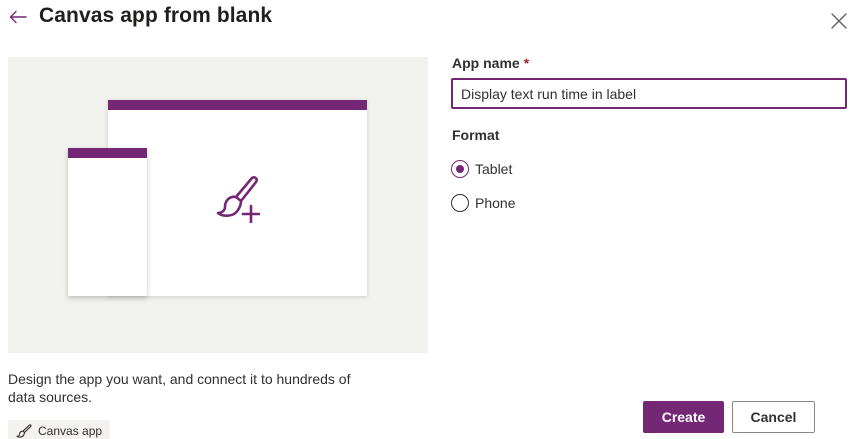  I want to click on paintbrush-icon, so click(24, 431).